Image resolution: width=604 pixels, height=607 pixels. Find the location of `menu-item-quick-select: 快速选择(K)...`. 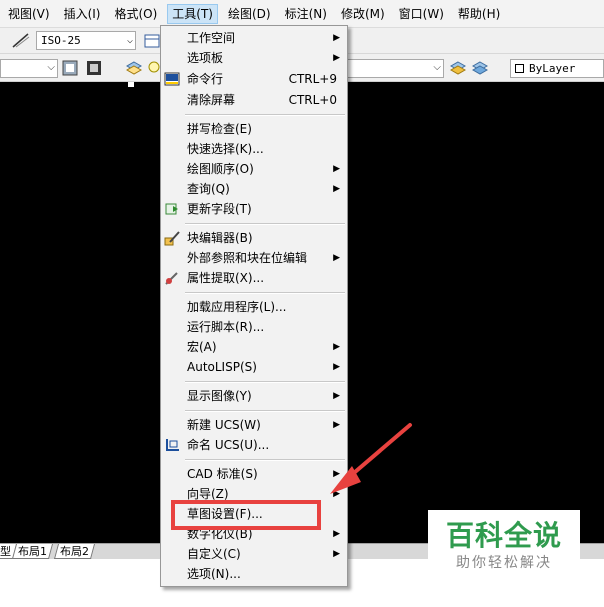

menu-item-quick-select: 快速选择(K)... is located at coordinates (254, 149).